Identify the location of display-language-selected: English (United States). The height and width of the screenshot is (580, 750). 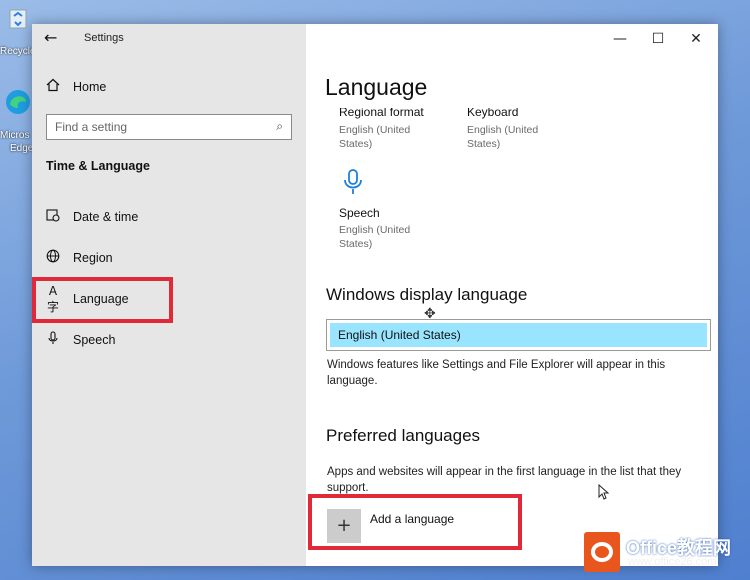
(518, 335).